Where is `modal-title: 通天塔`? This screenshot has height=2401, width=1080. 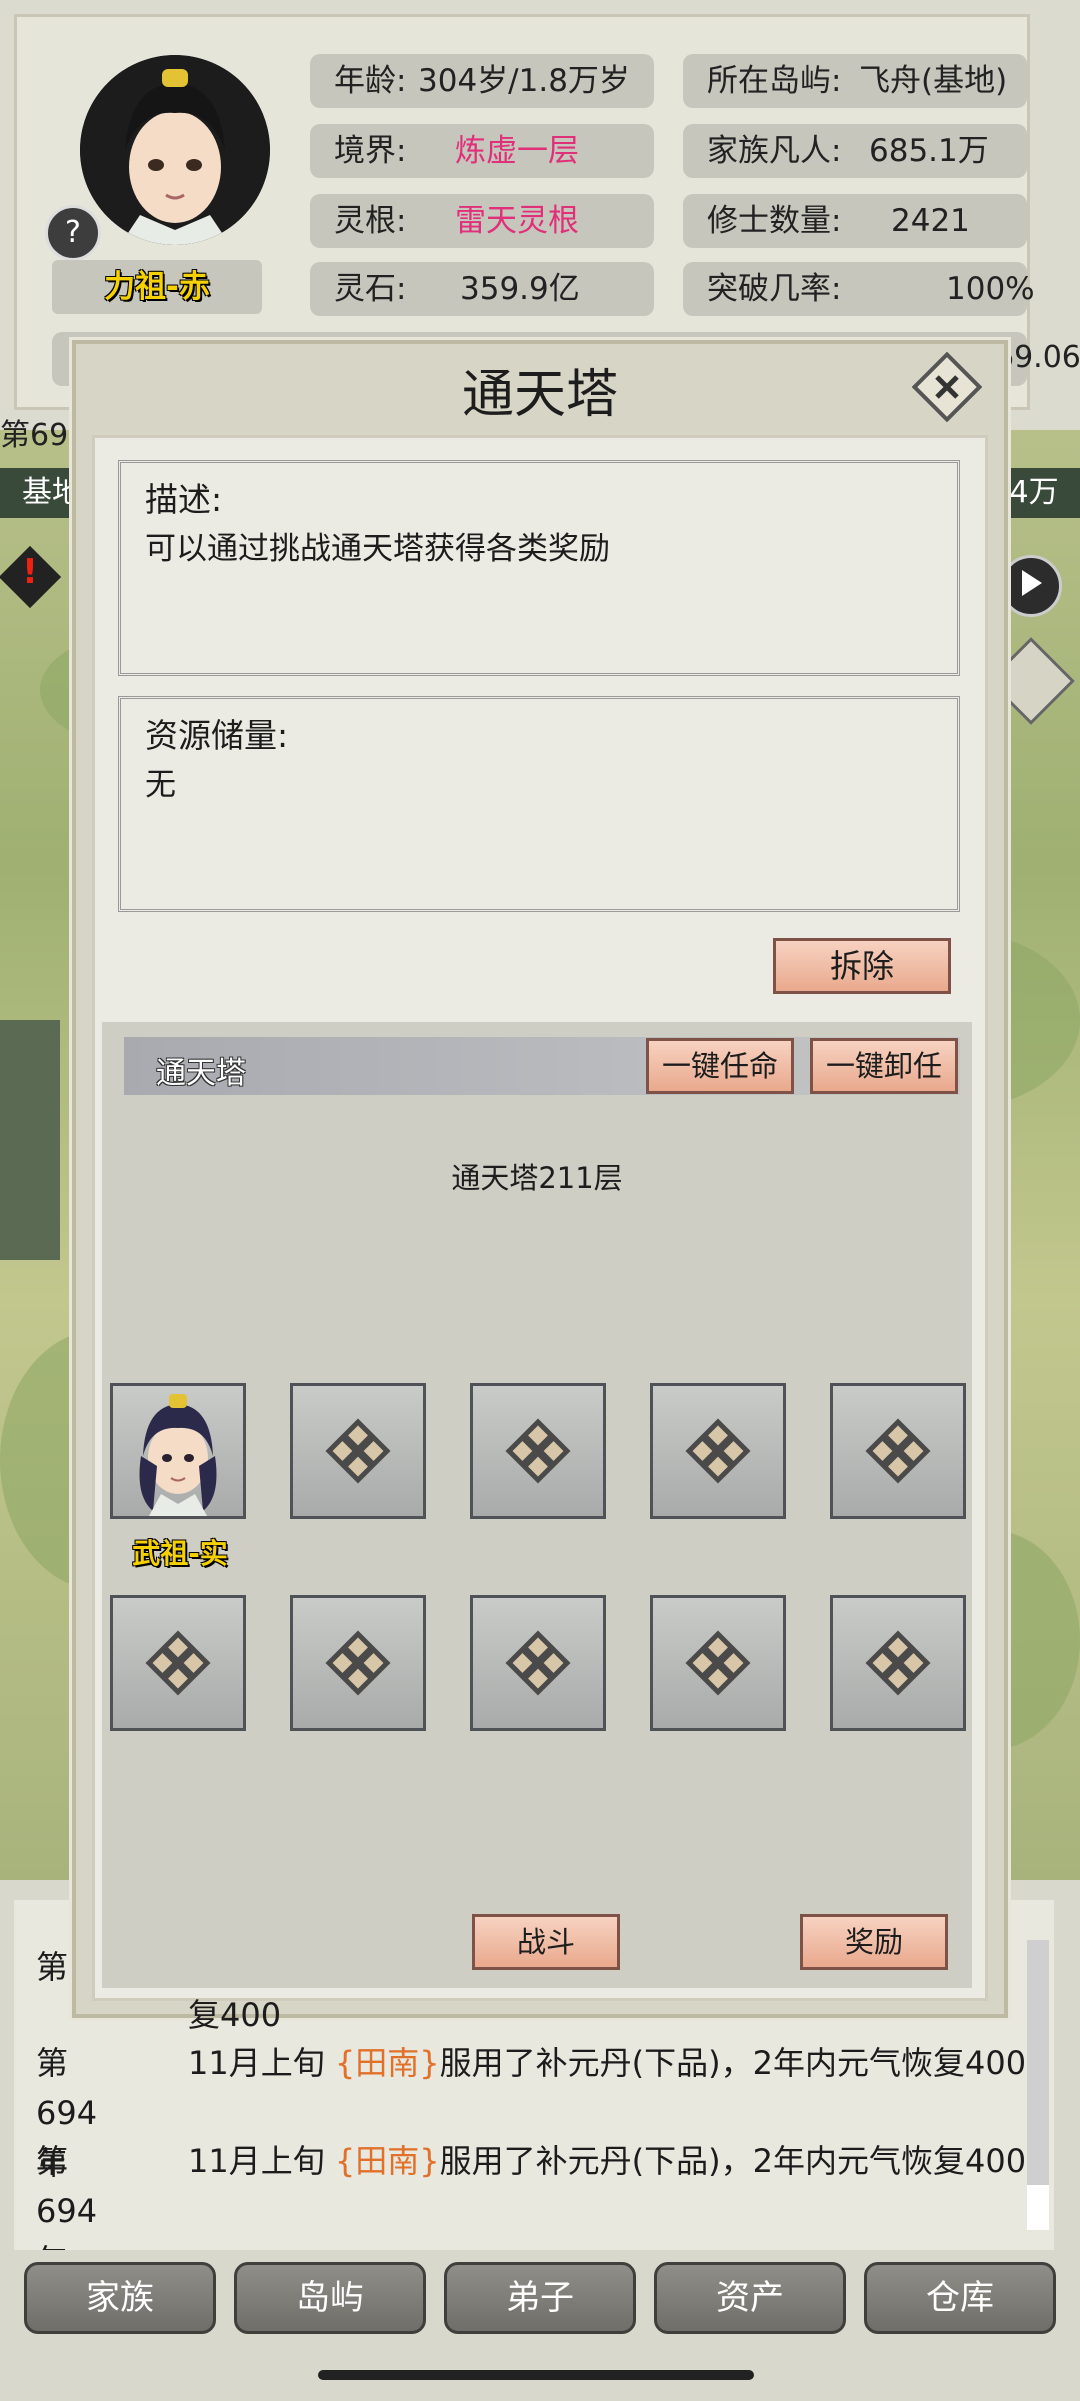 modal-title: 通天塔 is located at coordinates (539, 395).